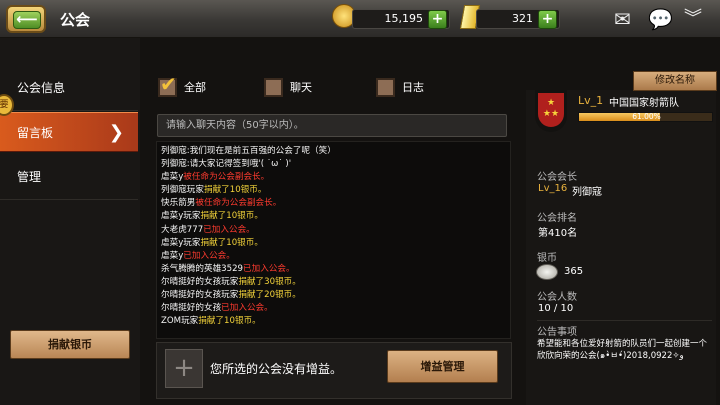 Image resolution: width=720 pixels, height=405 pixels. Describe the element at coordinates (557, 177) in the screenshot. I see `leader-label: 公会会长` at that location.